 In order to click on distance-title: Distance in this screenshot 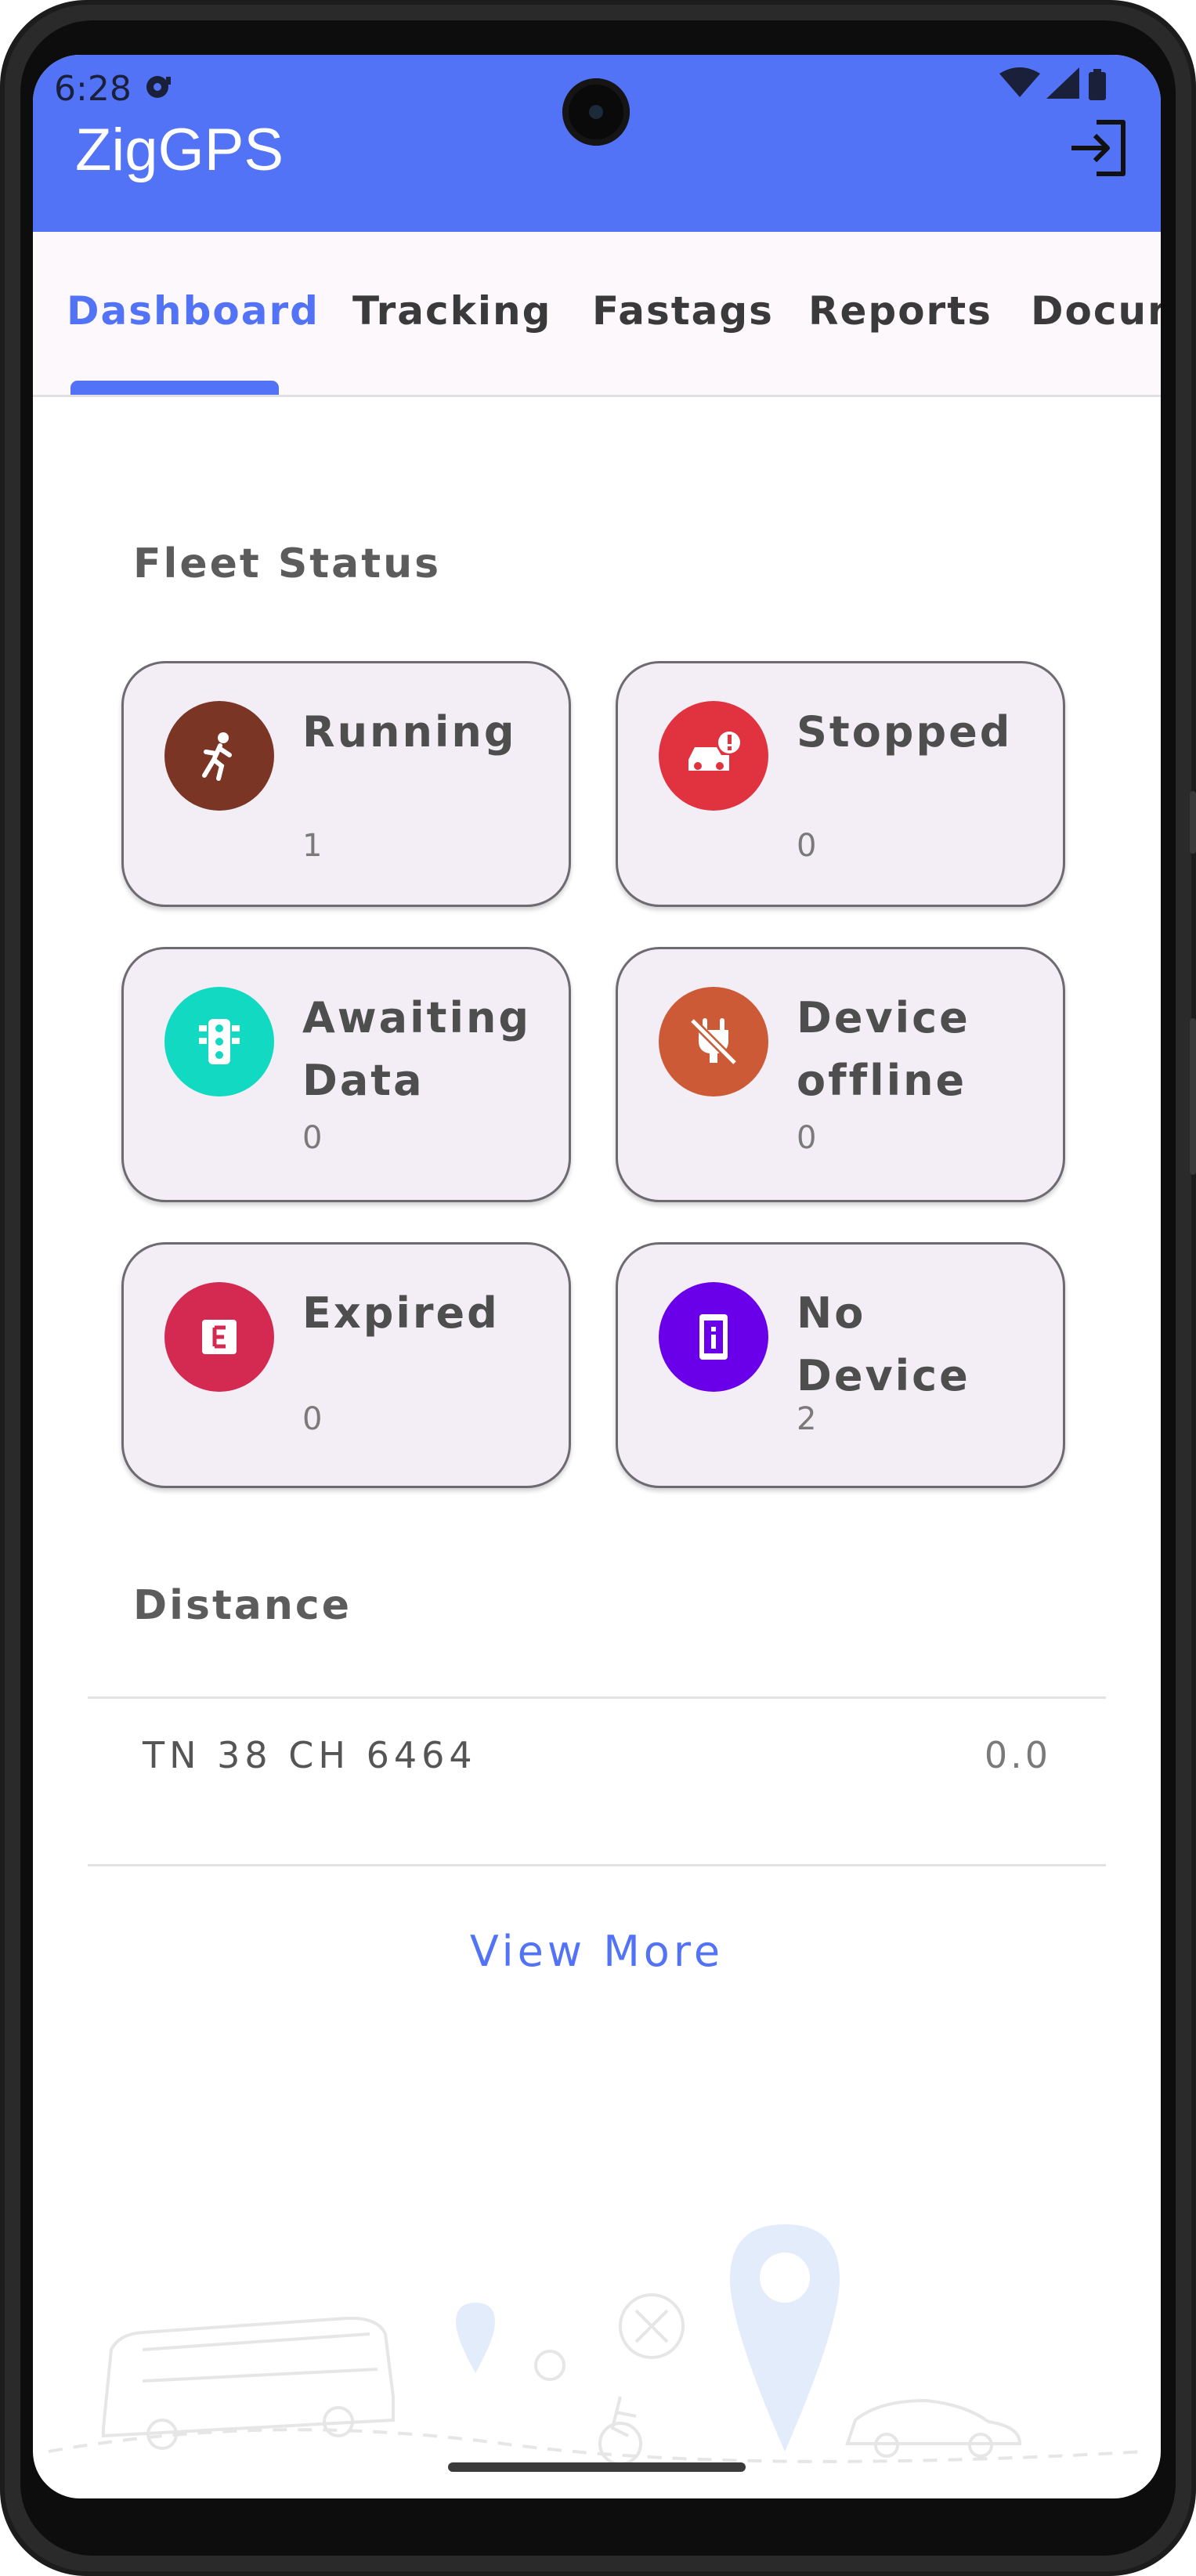, I will do `click(242, 1605)`.